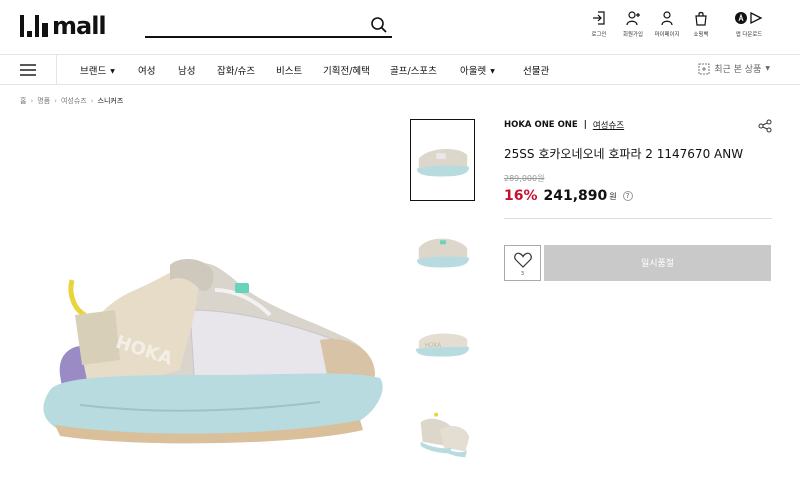 This screenshot has width=800, height=477. What do you see at coordinates (701, 18) in the screenshot?
I see `shopping-bag-icon` at bounding box center [701, 18].